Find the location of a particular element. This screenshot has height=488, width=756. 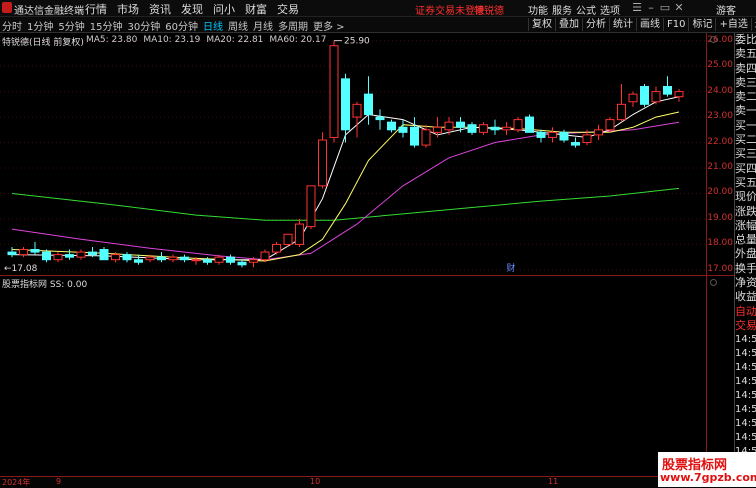

quote-row-label: 涨幅 is located at coordinates (745, 225).